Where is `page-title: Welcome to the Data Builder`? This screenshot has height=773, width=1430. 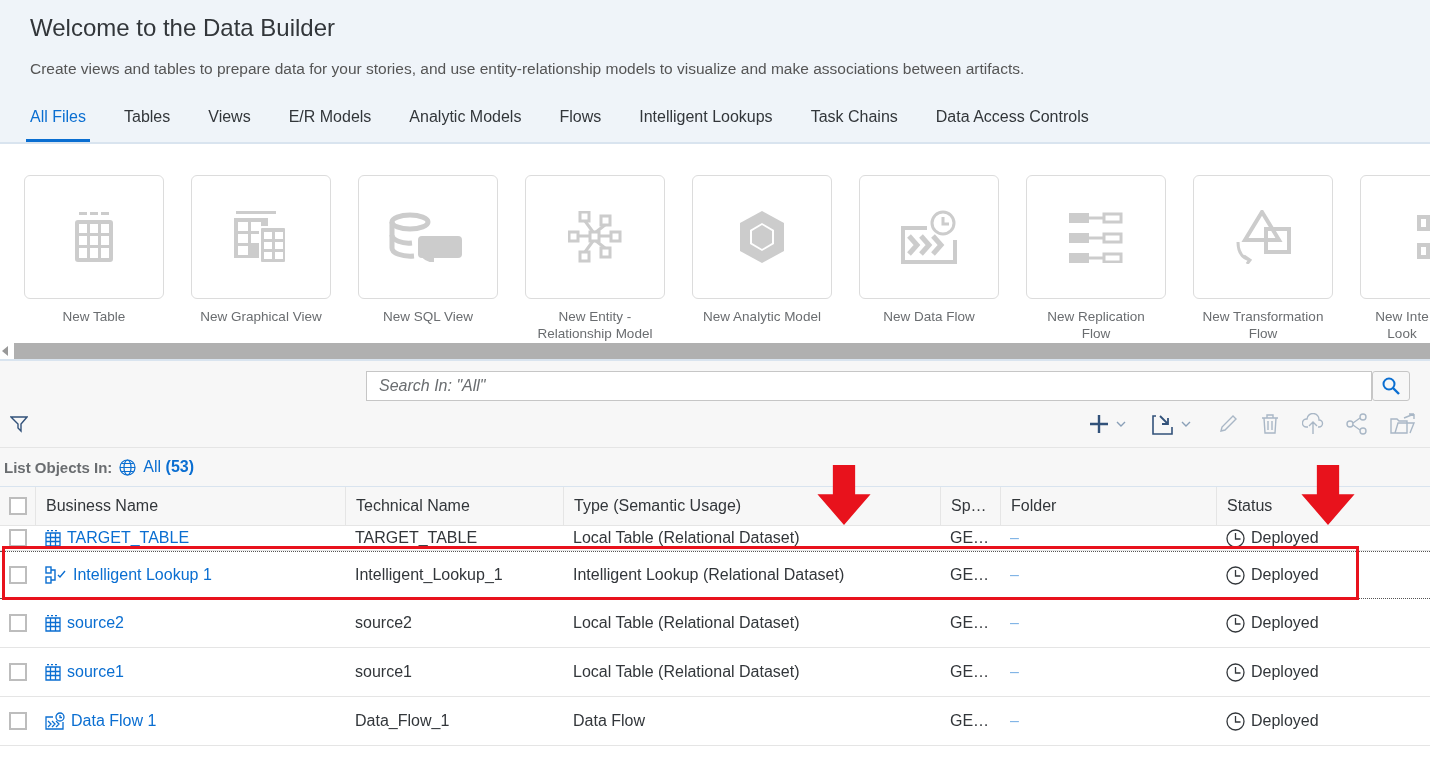
page-title: Welcome to the Data Builder is located at coordinates (183, 28).